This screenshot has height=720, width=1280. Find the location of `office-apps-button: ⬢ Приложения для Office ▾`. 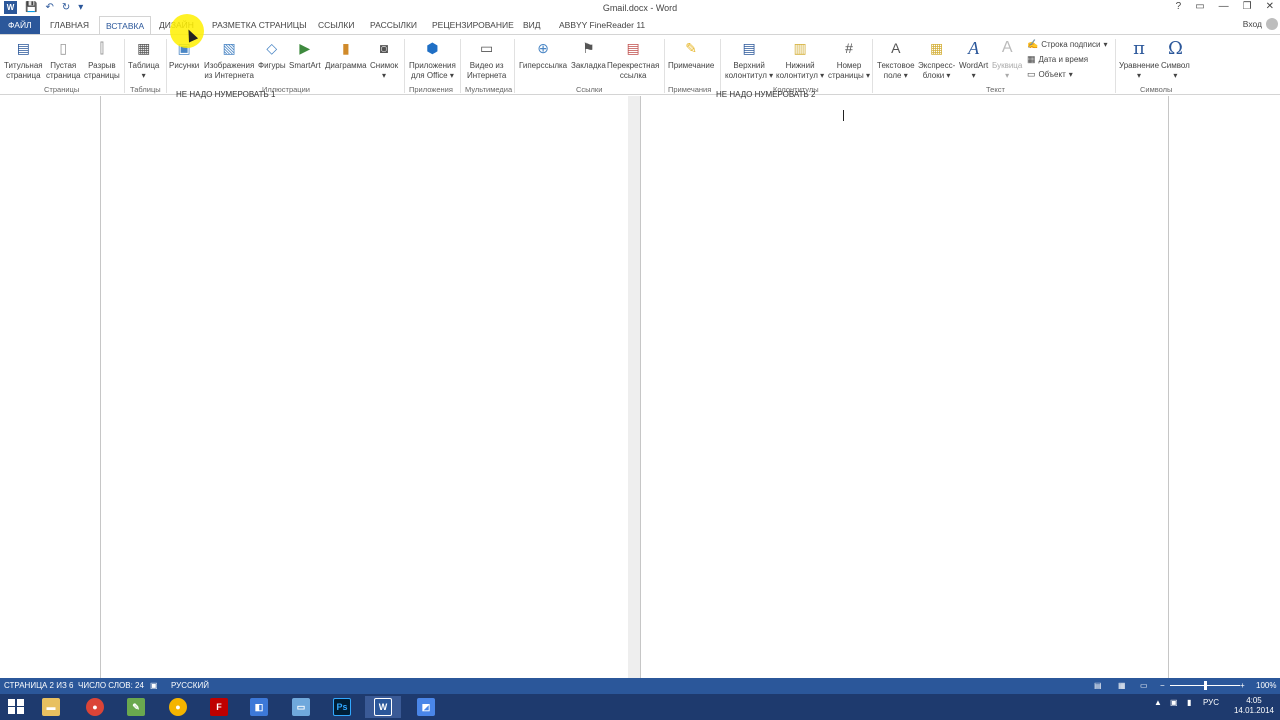

office-apps-button: ⬢ Приложения для Office ▾ is located at coordinates (432, 59).